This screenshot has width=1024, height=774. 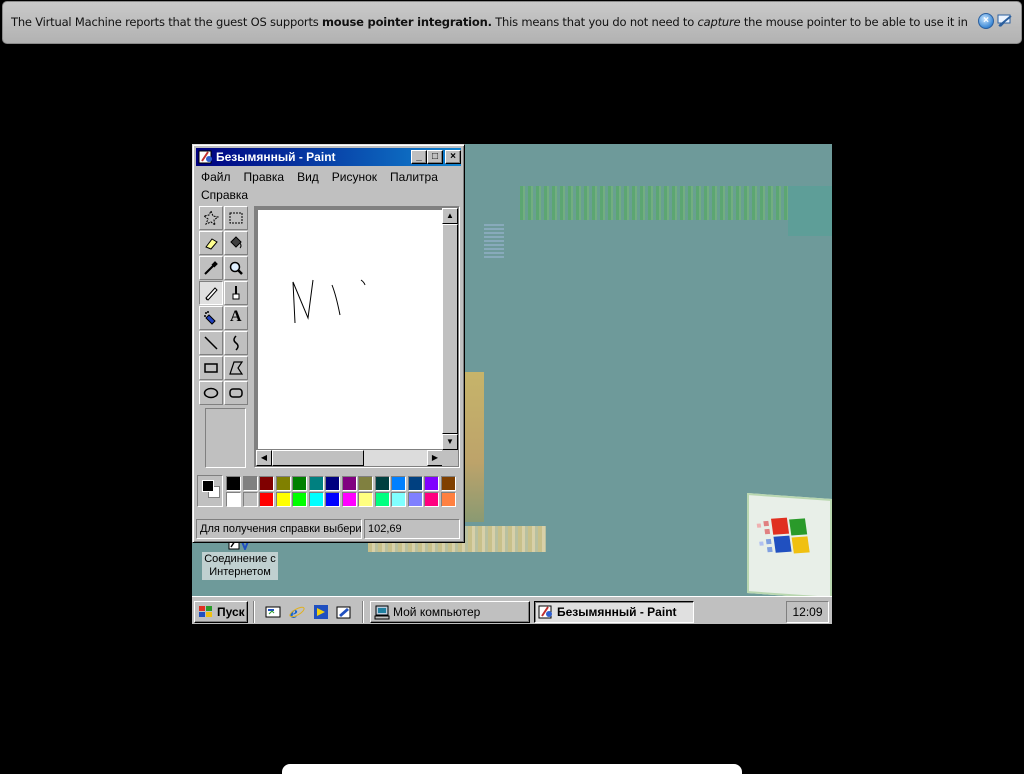 I want to click on channels-icon, so click(x=321, y=612).